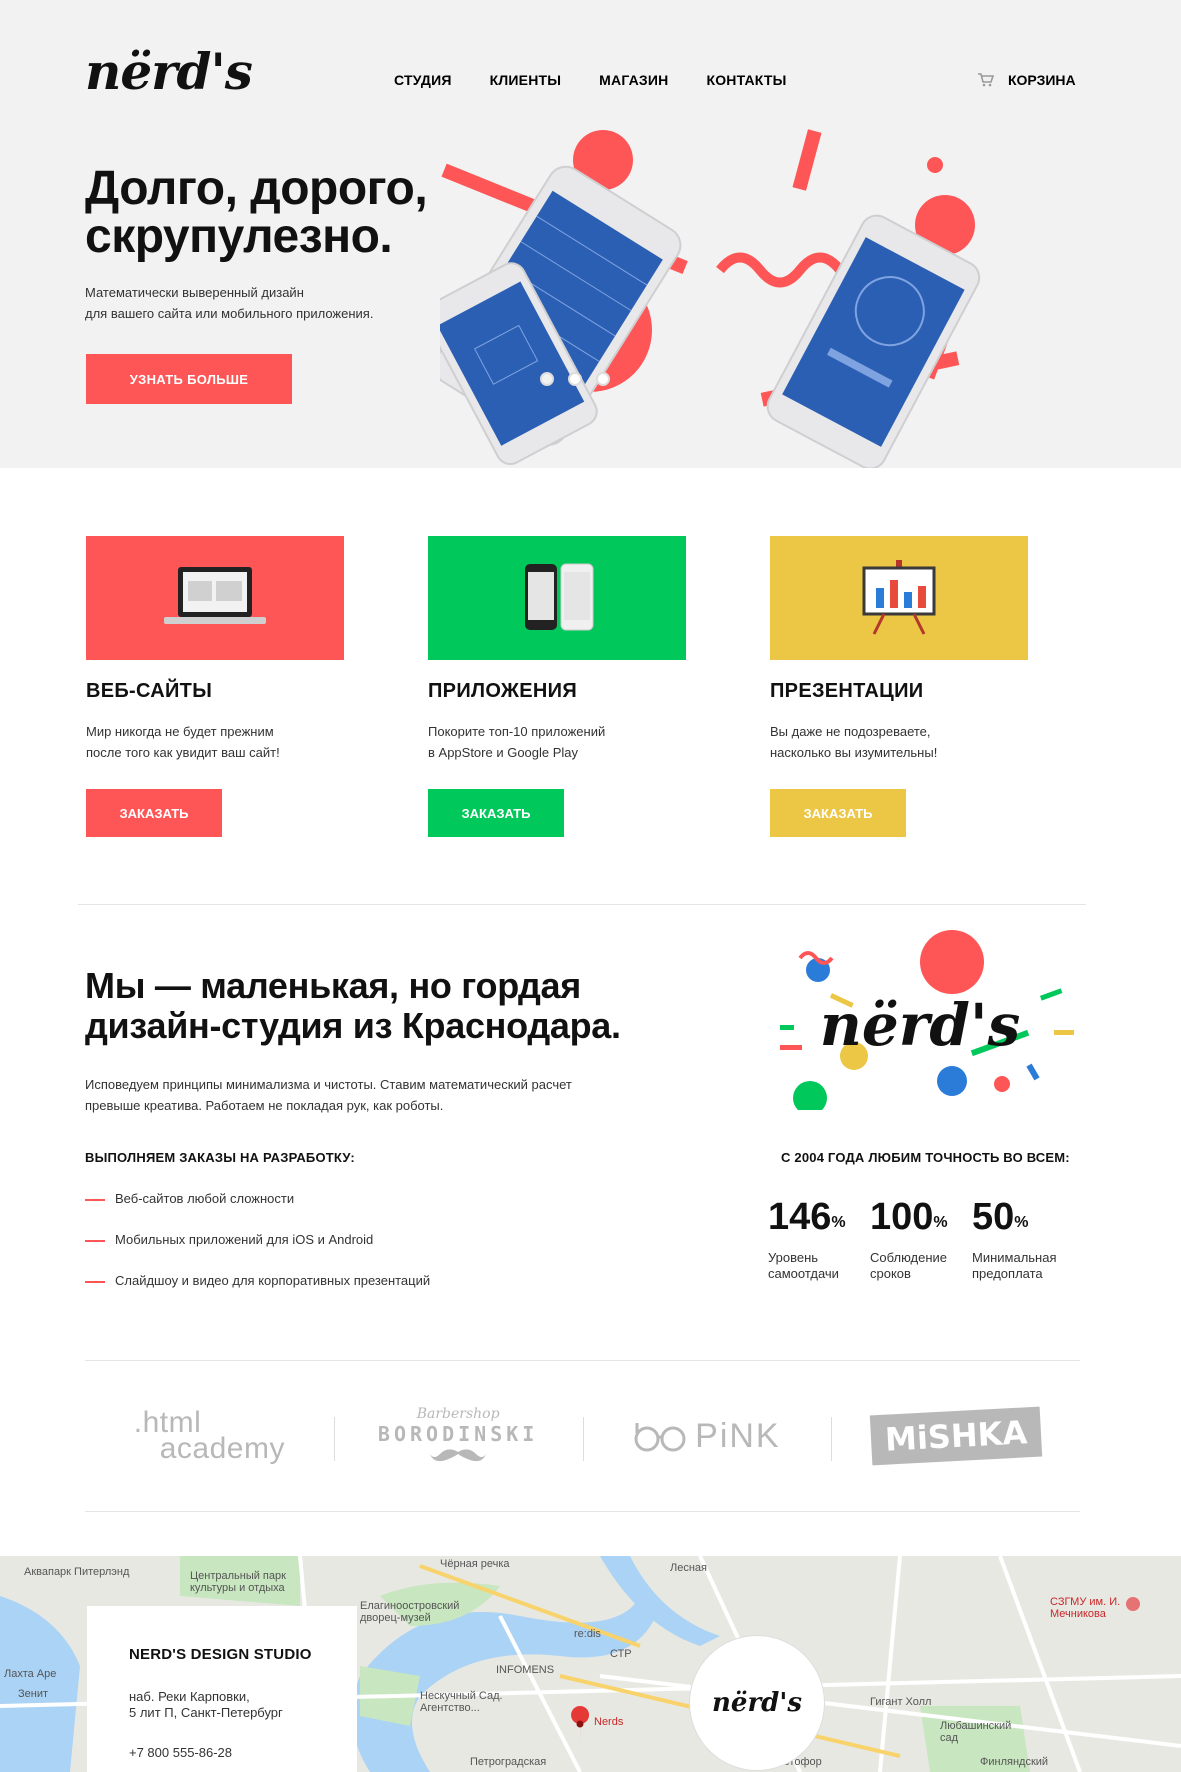 The height and width of the screenshot is (1772, 1181). What do you see at coordinates (33, 1694) in the screenshot?
I see `map-label: Зенит` at bounding box center [33, 1694].